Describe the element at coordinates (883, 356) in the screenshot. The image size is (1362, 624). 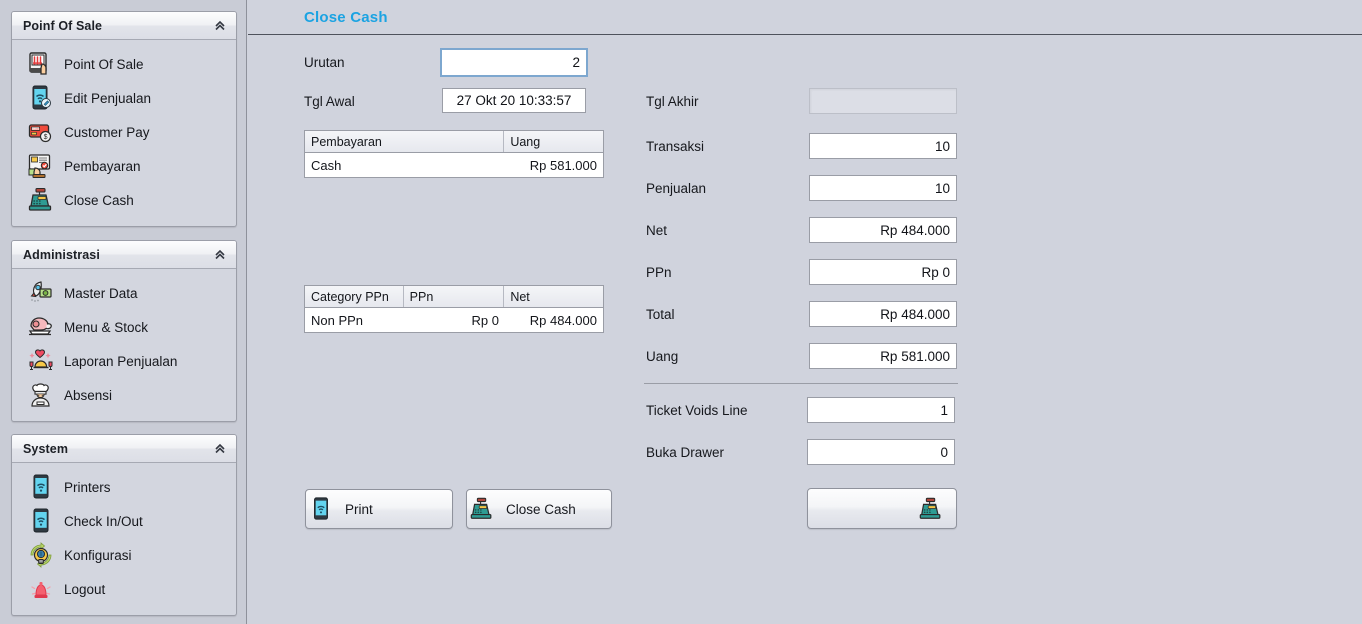
I see `uang-field: Rp 581.000` at that location.